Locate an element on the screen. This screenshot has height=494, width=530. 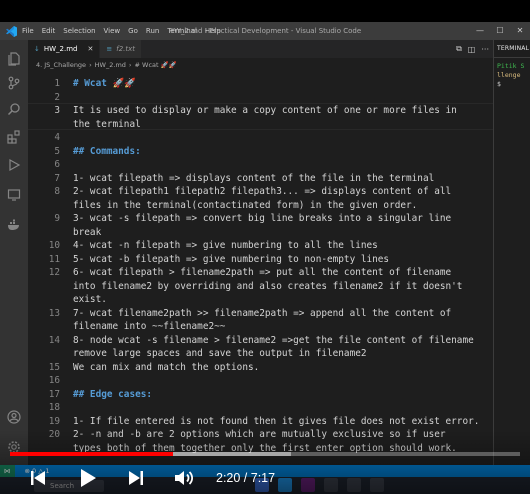
run-debug-icon is located at coordinates (14, 165).